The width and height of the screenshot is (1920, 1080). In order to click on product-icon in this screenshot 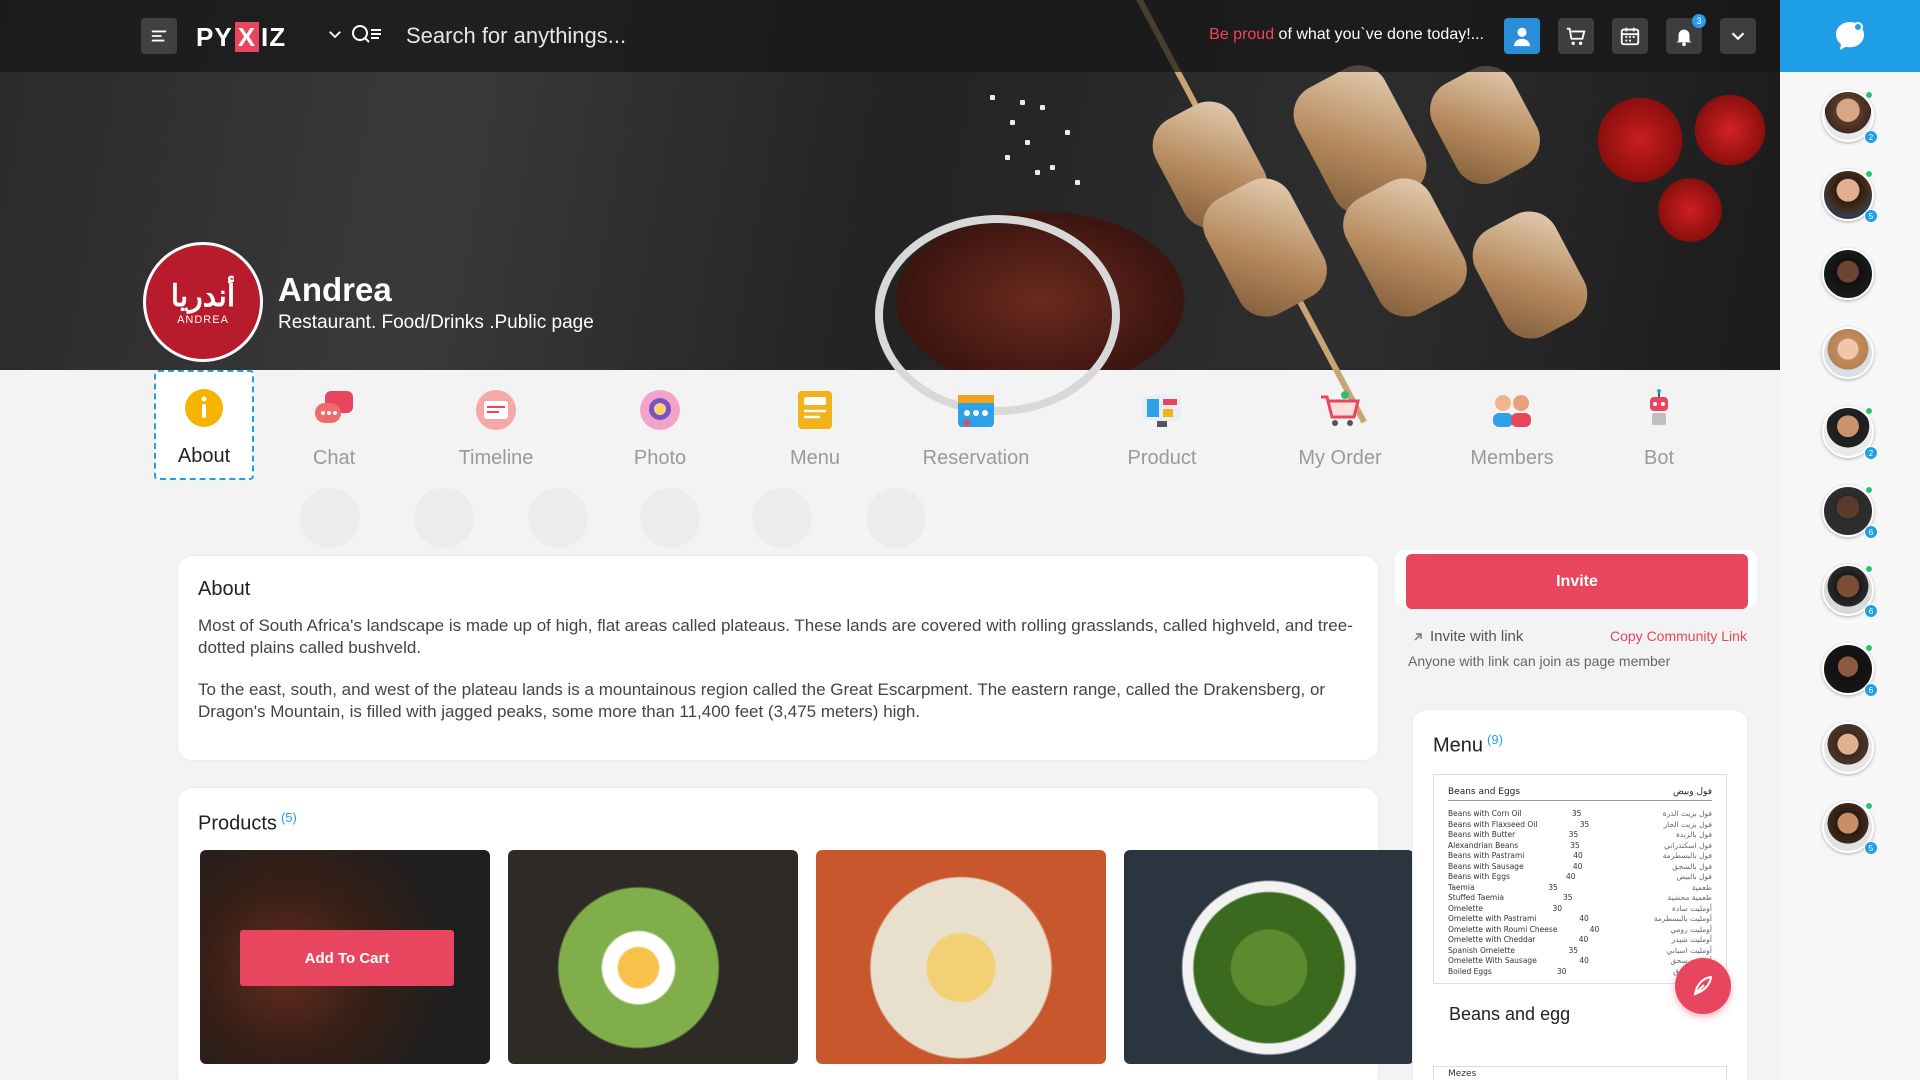, I will do `click(1162, 410)`.